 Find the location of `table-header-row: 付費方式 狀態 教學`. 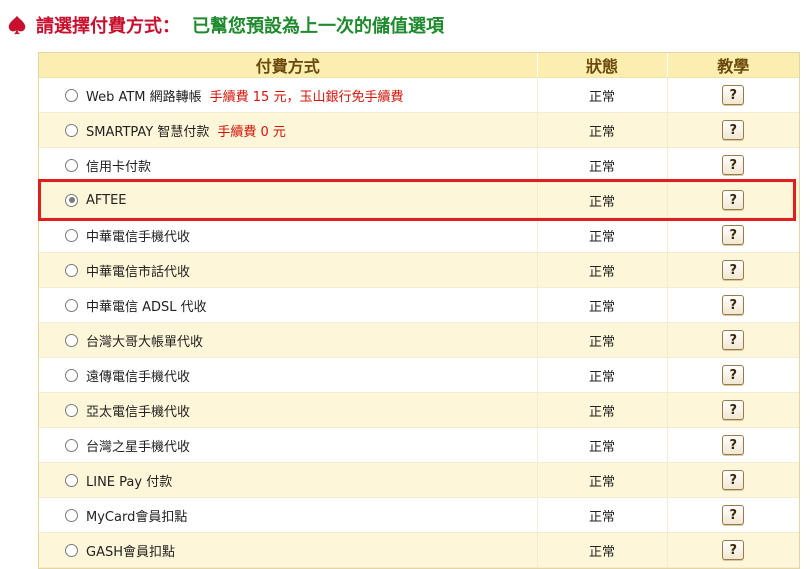

table-header-row: 付費方式 狀態 教學 is located at coordinates (419, 65).